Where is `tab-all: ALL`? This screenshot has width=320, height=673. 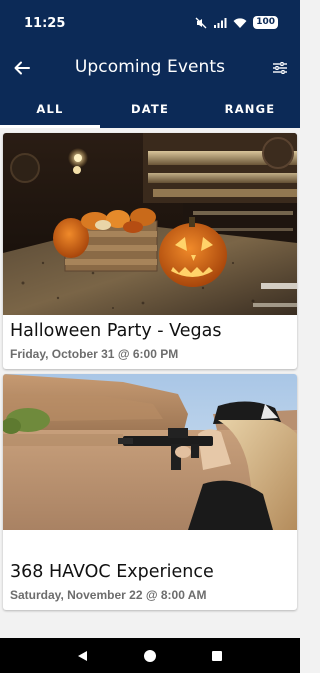 tab-all: ALL is located at coordinates (50, 109).